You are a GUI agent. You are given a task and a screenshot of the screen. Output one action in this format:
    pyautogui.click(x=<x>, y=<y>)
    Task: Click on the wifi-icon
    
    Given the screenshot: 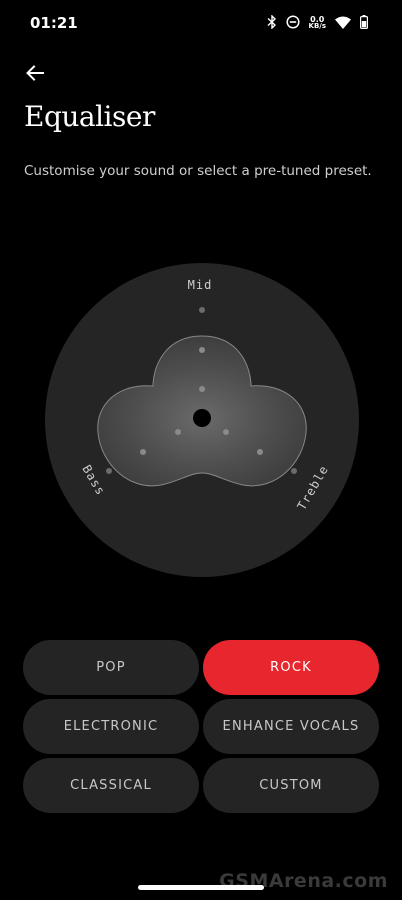 What is the action you would take?
    pyautogui.click(x=343, y=23)
    